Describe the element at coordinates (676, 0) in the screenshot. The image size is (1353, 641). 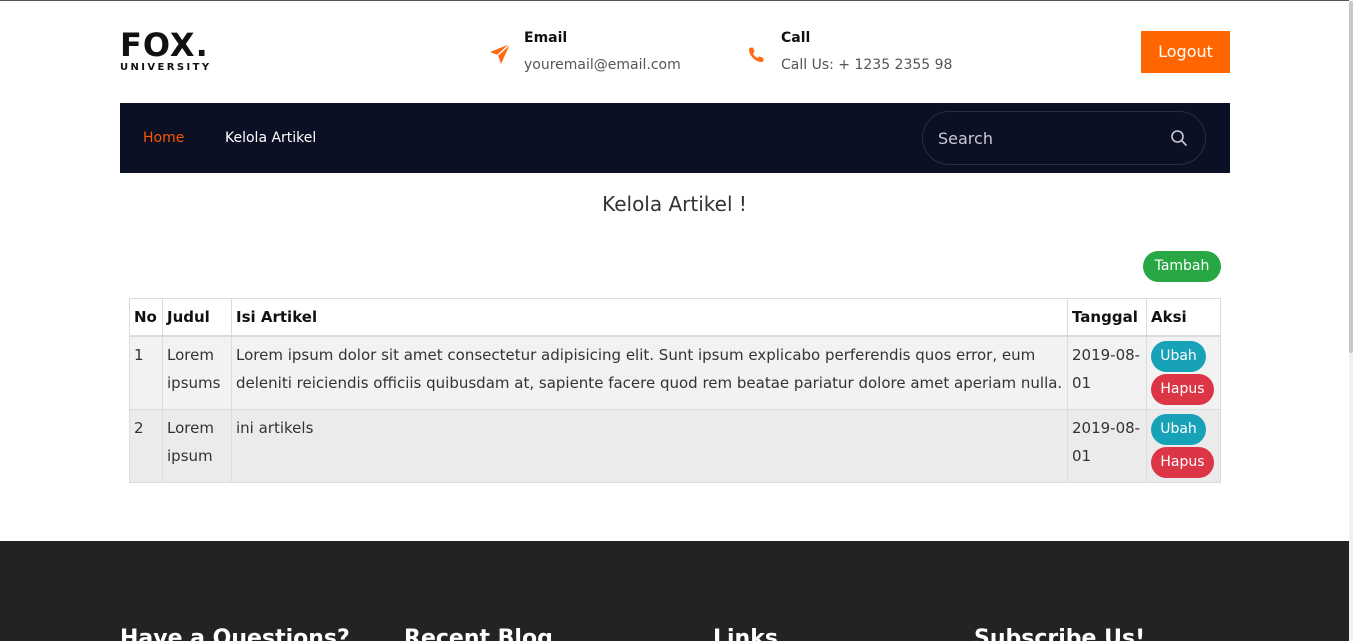
I see `window-top-border` at that location.